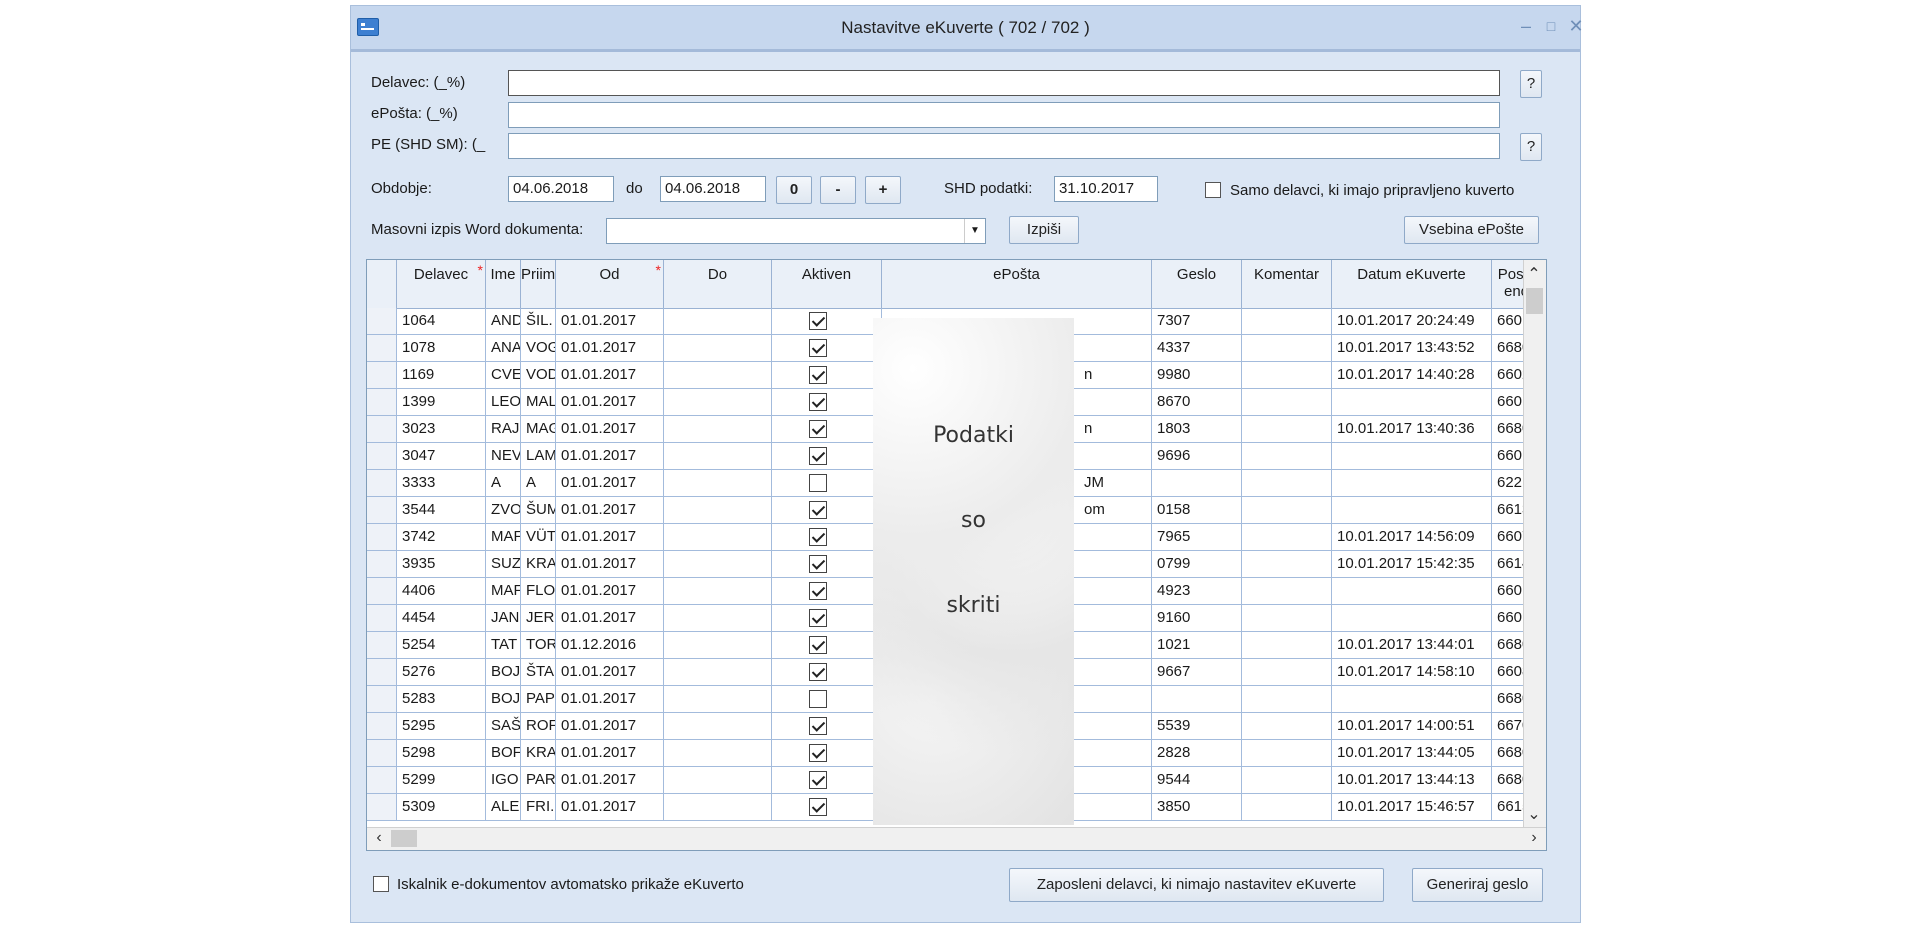  Describe the element at coordinates (503, 807) in the screenshot. I see `cell-ime: ALE` at that location.